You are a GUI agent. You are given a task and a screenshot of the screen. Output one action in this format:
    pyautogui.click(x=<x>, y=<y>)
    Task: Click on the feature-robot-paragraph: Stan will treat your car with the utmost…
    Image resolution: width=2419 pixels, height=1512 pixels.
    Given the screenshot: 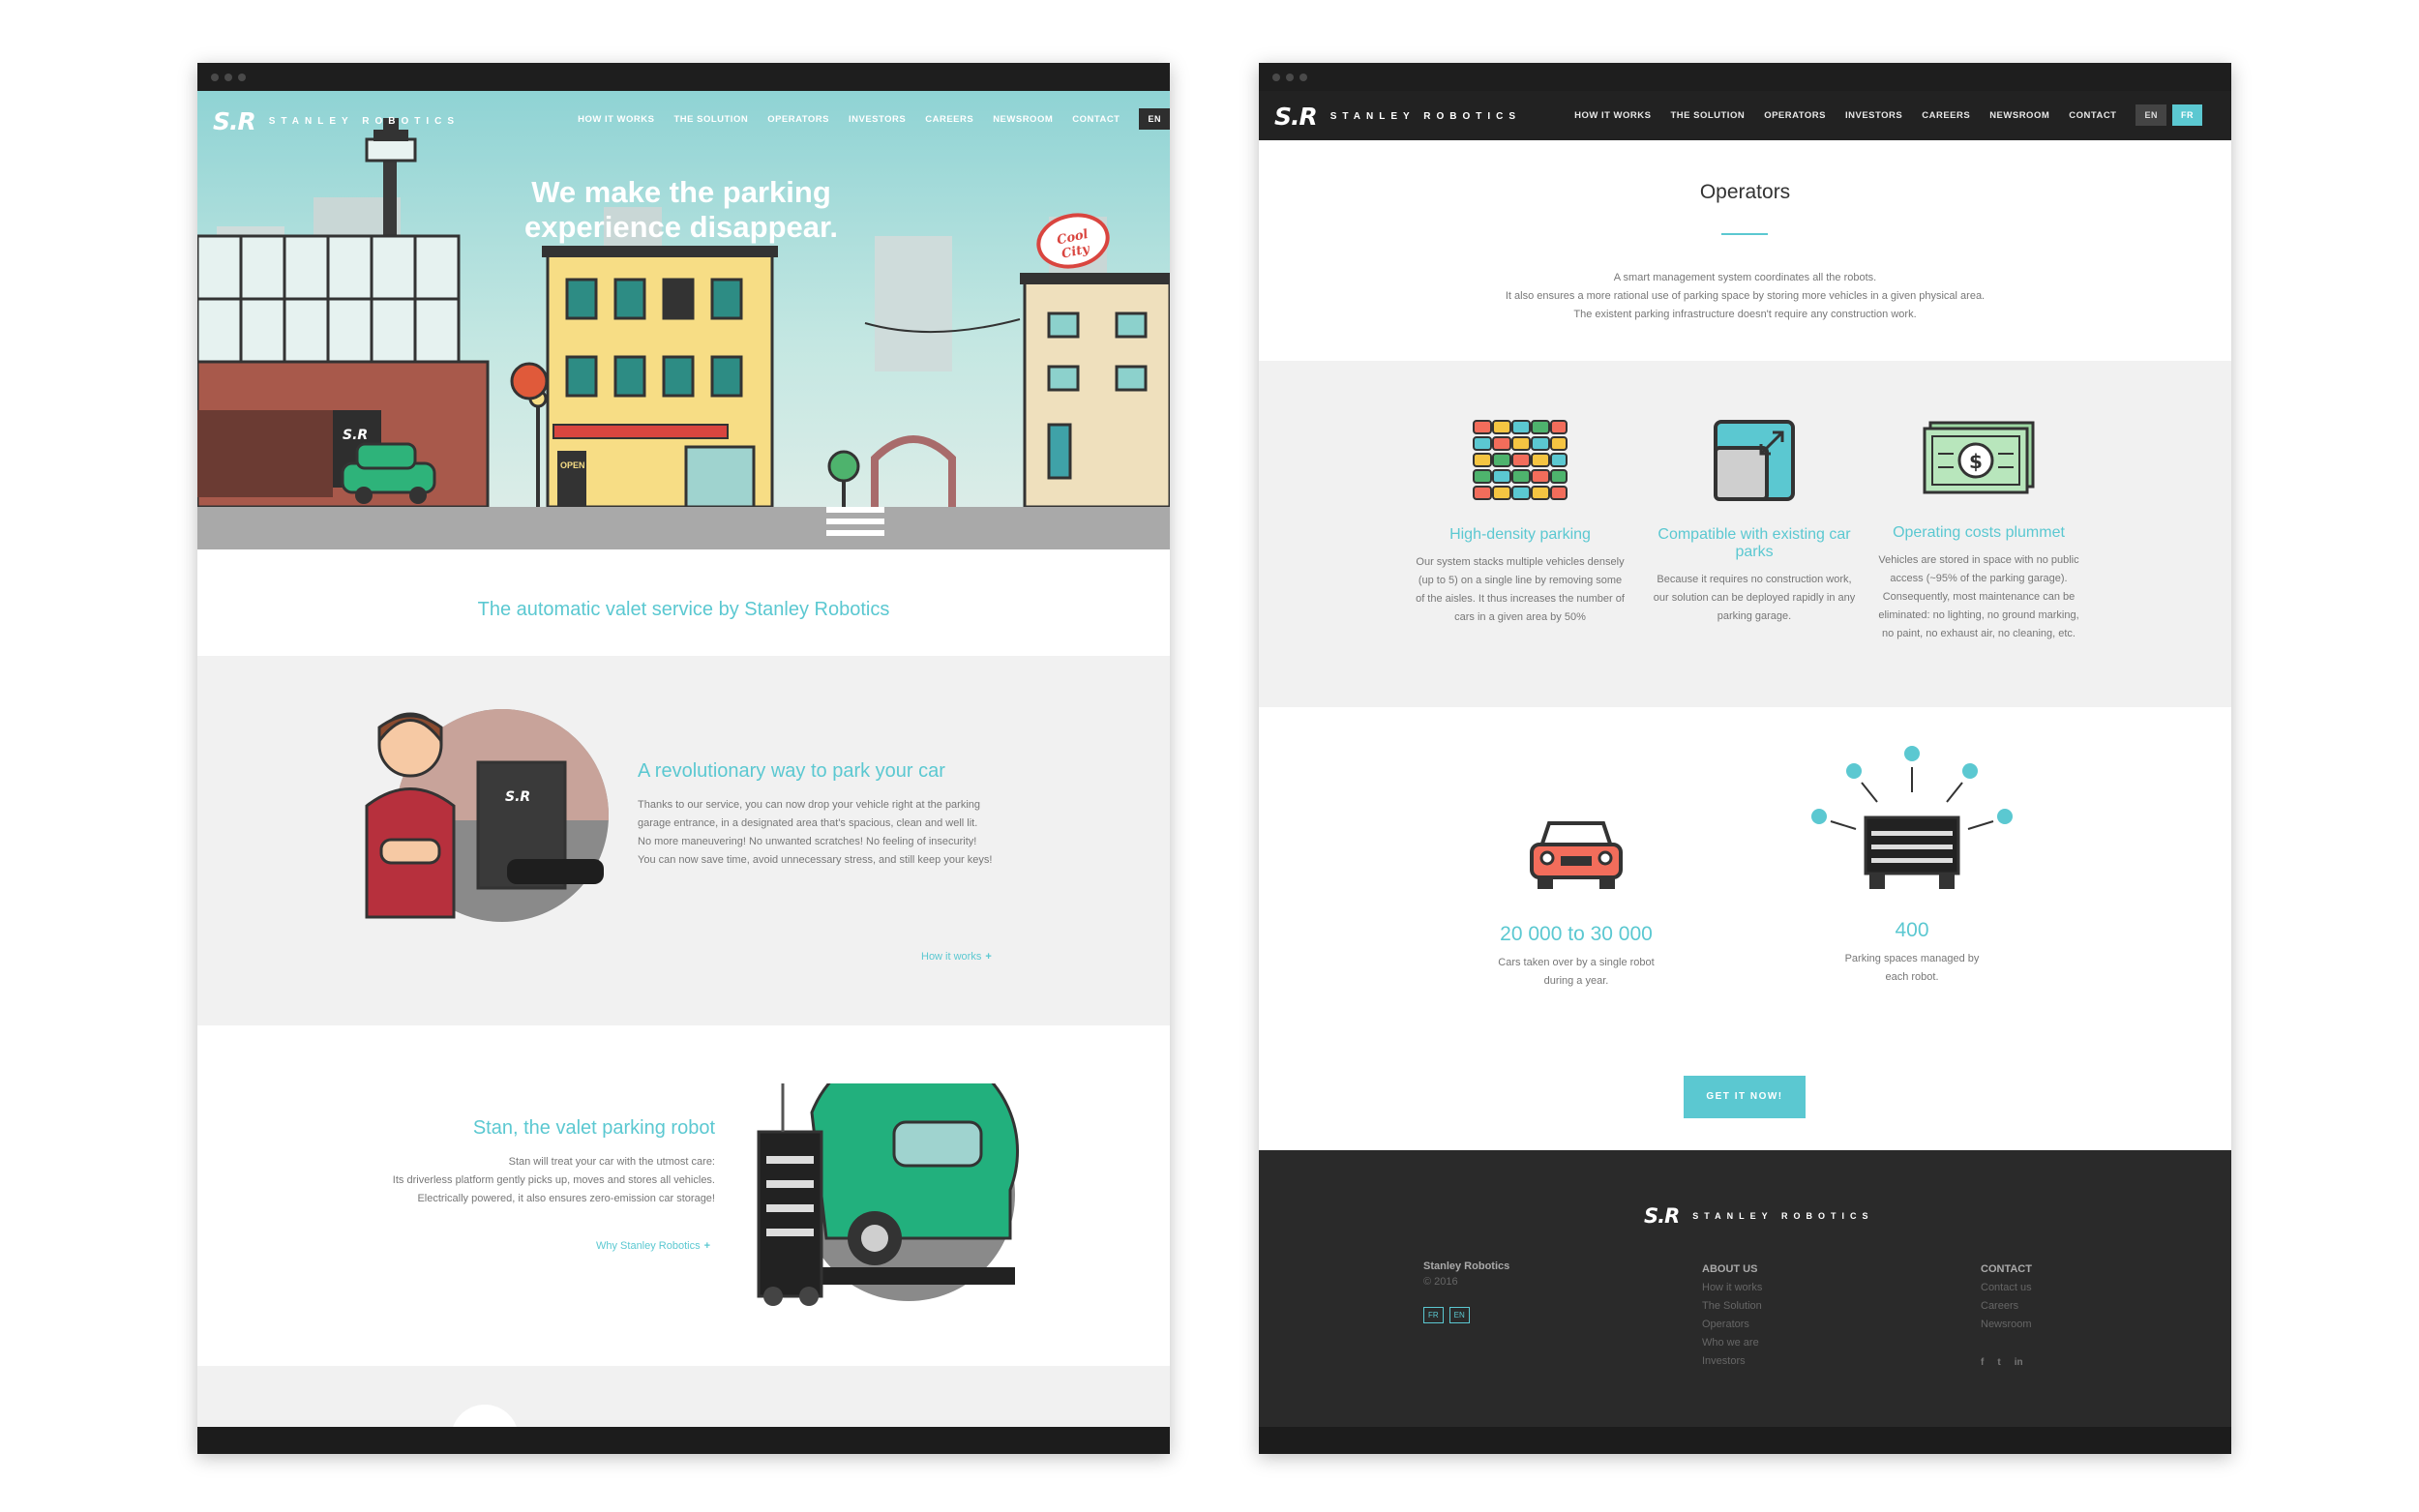 What is the action you would take?
    pyautogui.click(x=611, y=1162)
    